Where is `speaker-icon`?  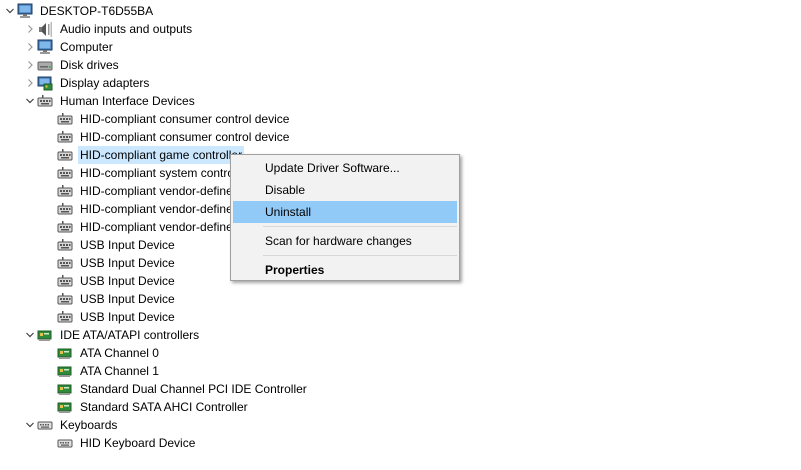
speaker-icon is located at coordinates (45, 29).